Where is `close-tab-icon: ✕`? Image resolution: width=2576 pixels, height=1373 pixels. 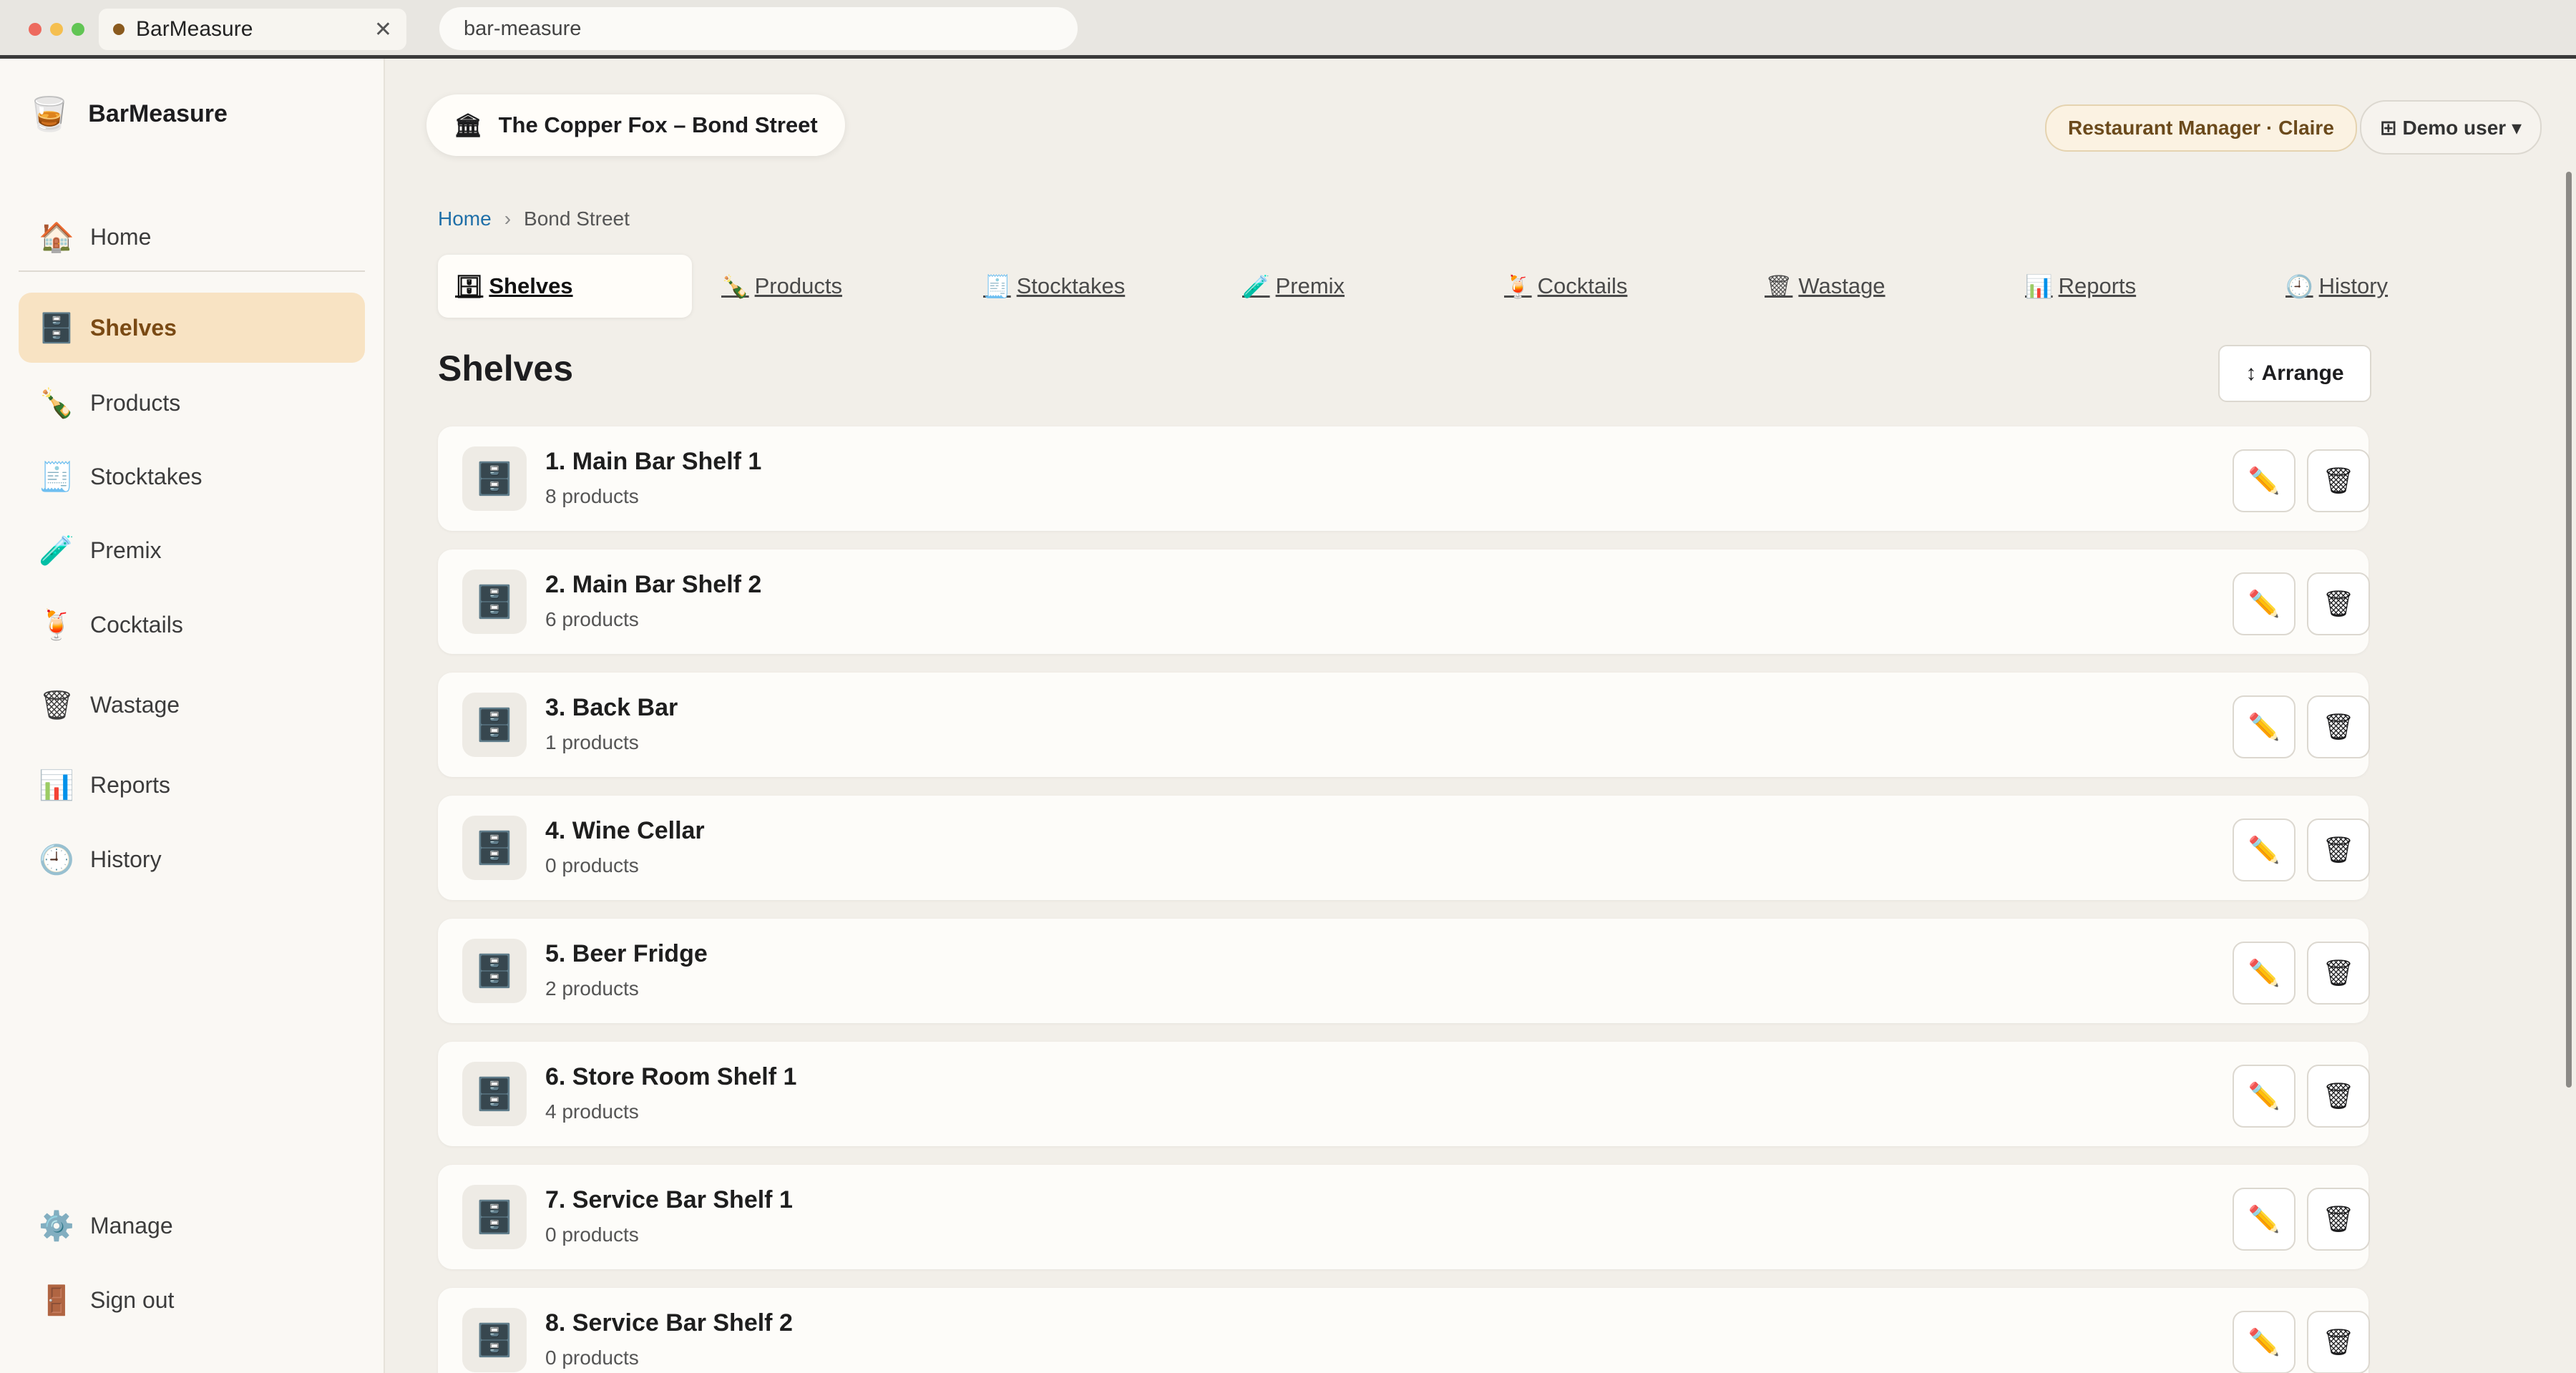
close-tab-icon: ✕ is located at coordinates (383, 29).